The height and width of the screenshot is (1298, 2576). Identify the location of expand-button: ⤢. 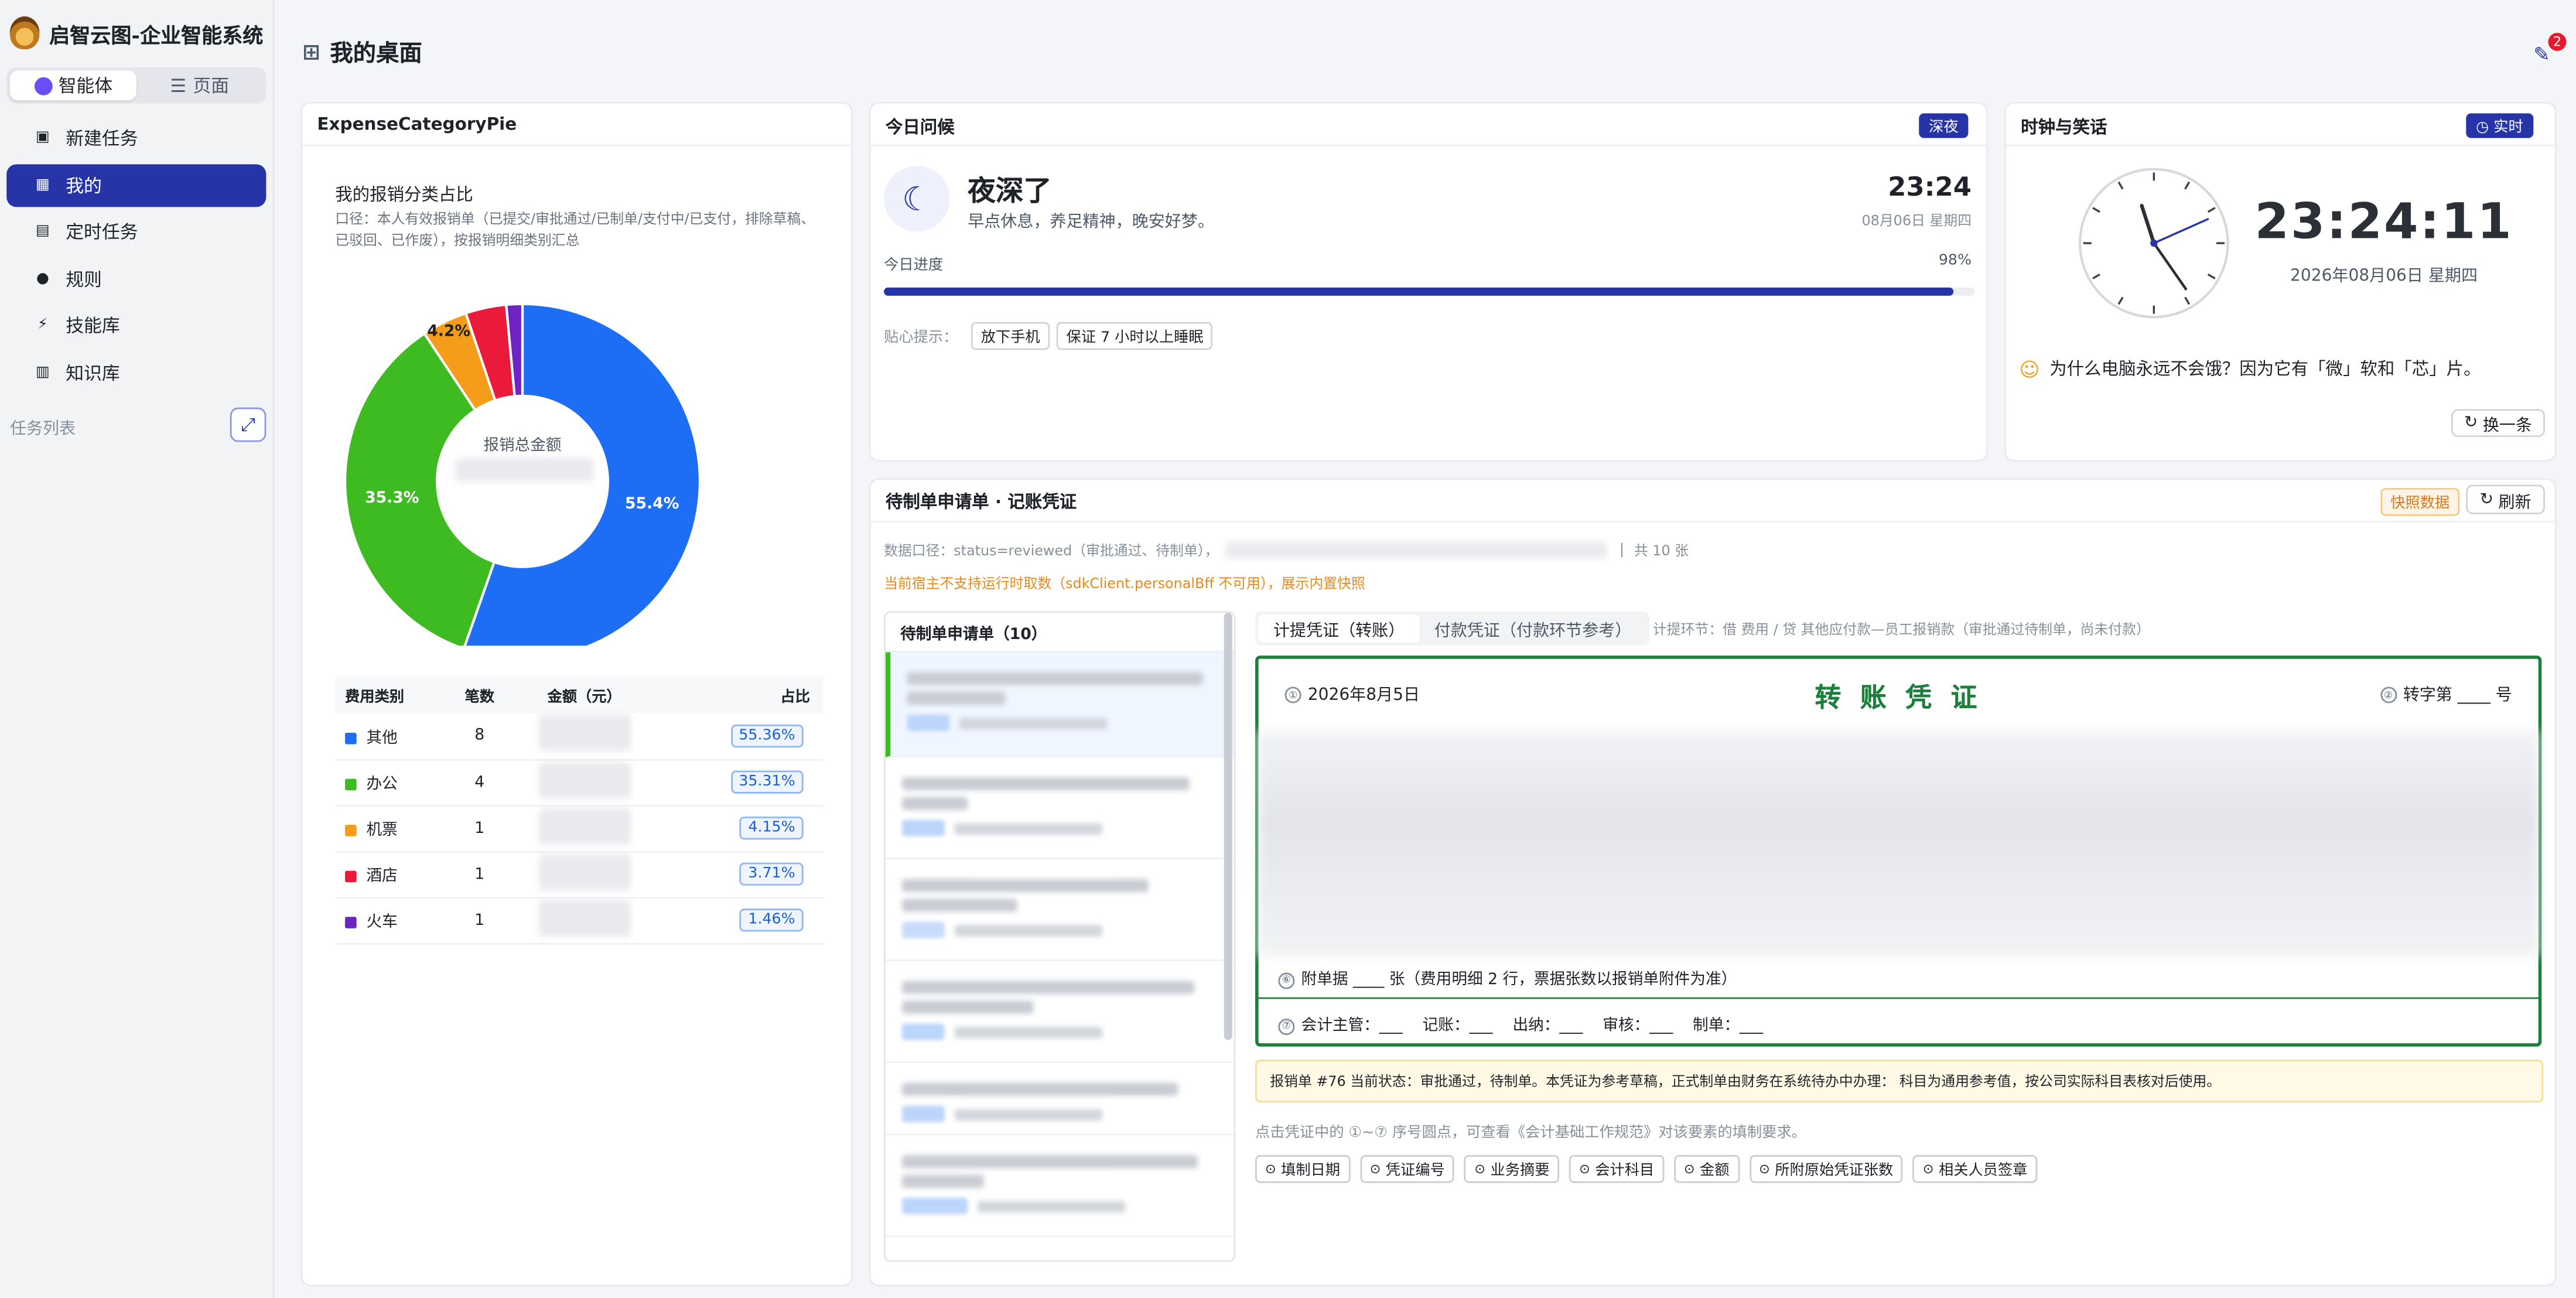
(249, 424).